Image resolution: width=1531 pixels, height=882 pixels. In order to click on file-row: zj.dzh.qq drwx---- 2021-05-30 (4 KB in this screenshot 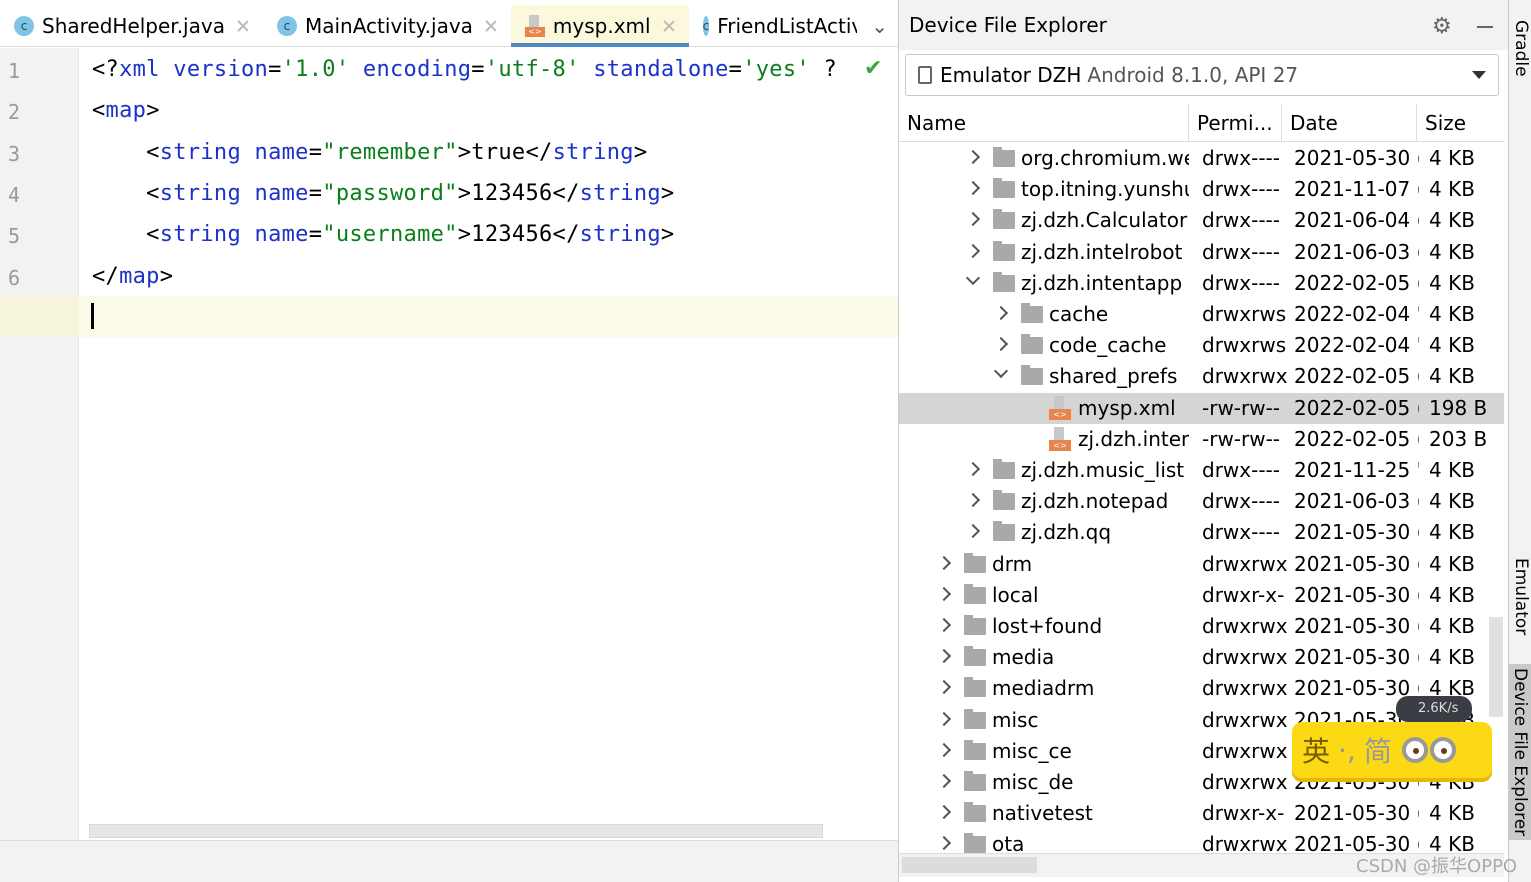, I will do `click(1201, 532)`.